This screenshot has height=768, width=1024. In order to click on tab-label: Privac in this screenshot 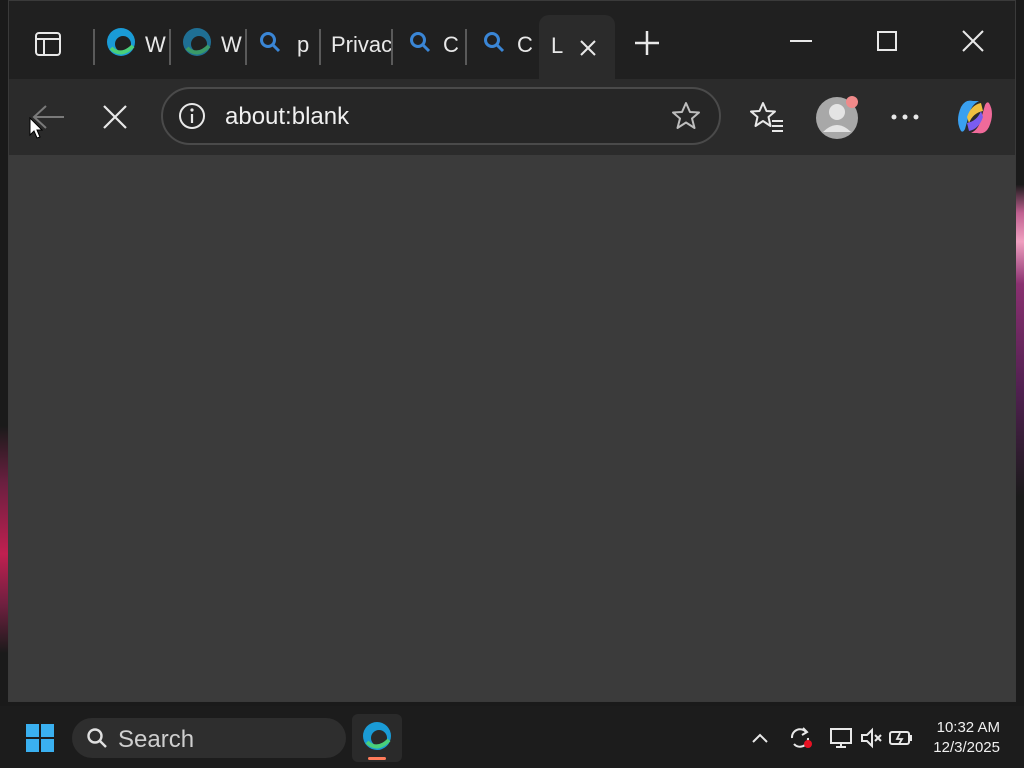, I will do `click(361, 44)`.